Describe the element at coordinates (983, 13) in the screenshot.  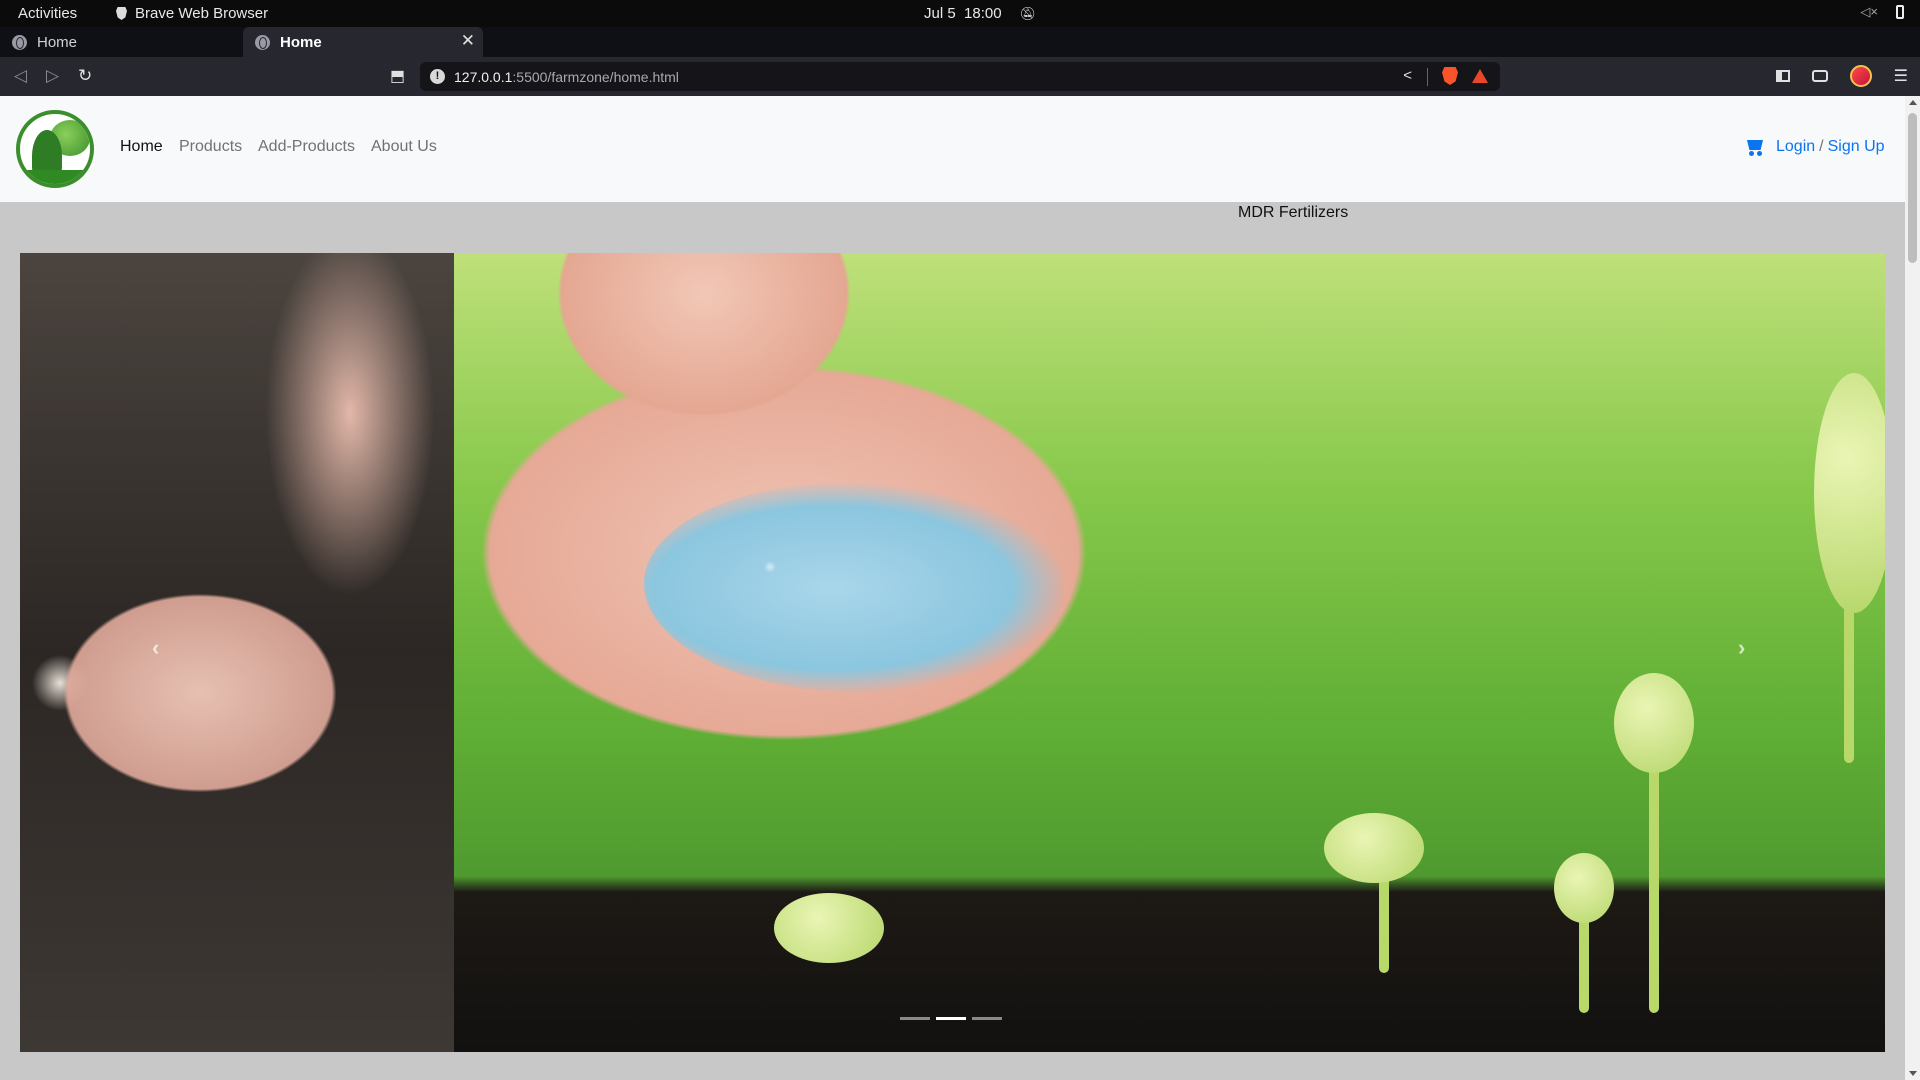
I see `clock-time: 18:00` at that location.